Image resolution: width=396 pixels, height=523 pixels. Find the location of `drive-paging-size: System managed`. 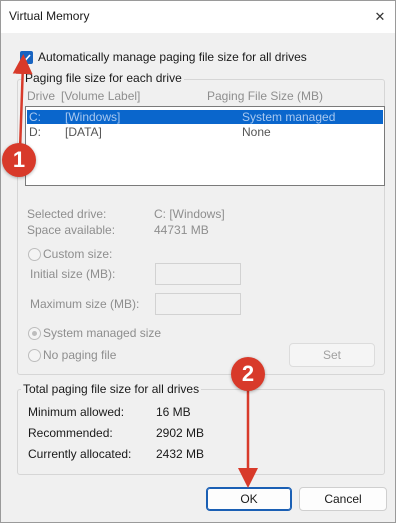

drive-paging-size: System managed is located at coordinates (289, 117).